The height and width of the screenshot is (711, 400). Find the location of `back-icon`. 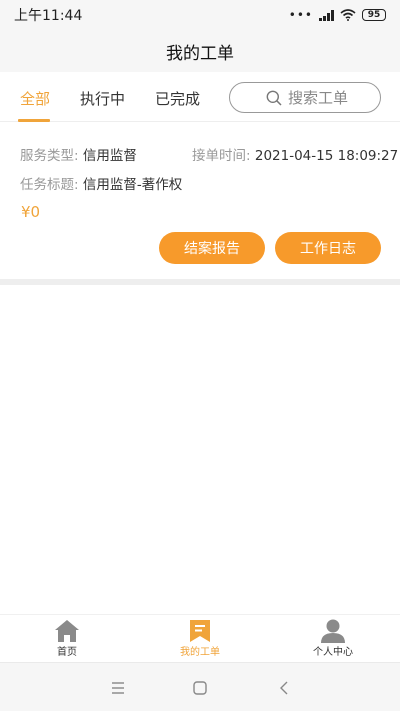

back-icon is located at coordinates (284, 688).